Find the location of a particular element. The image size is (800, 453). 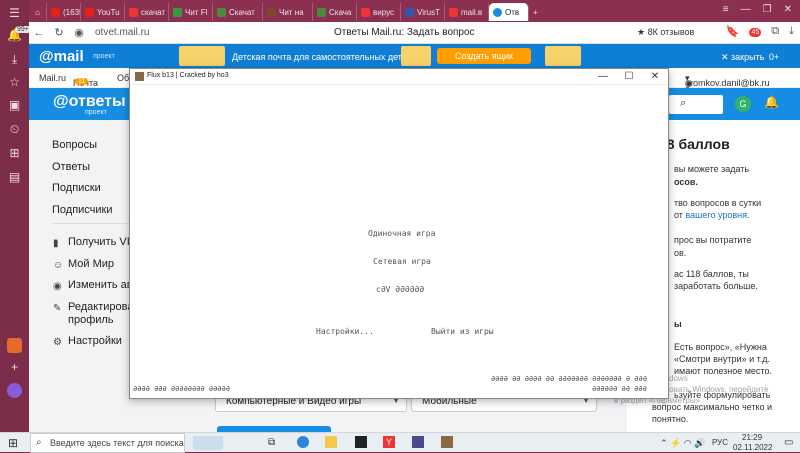

avatar: G is located at coordinates (743, 104).